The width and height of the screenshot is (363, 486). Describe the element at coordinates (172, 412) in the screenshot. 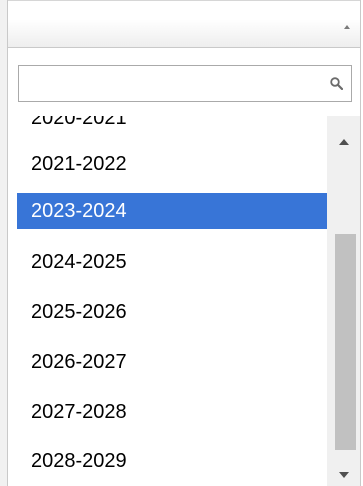

I see `list-item: 2027-2028` at that location.